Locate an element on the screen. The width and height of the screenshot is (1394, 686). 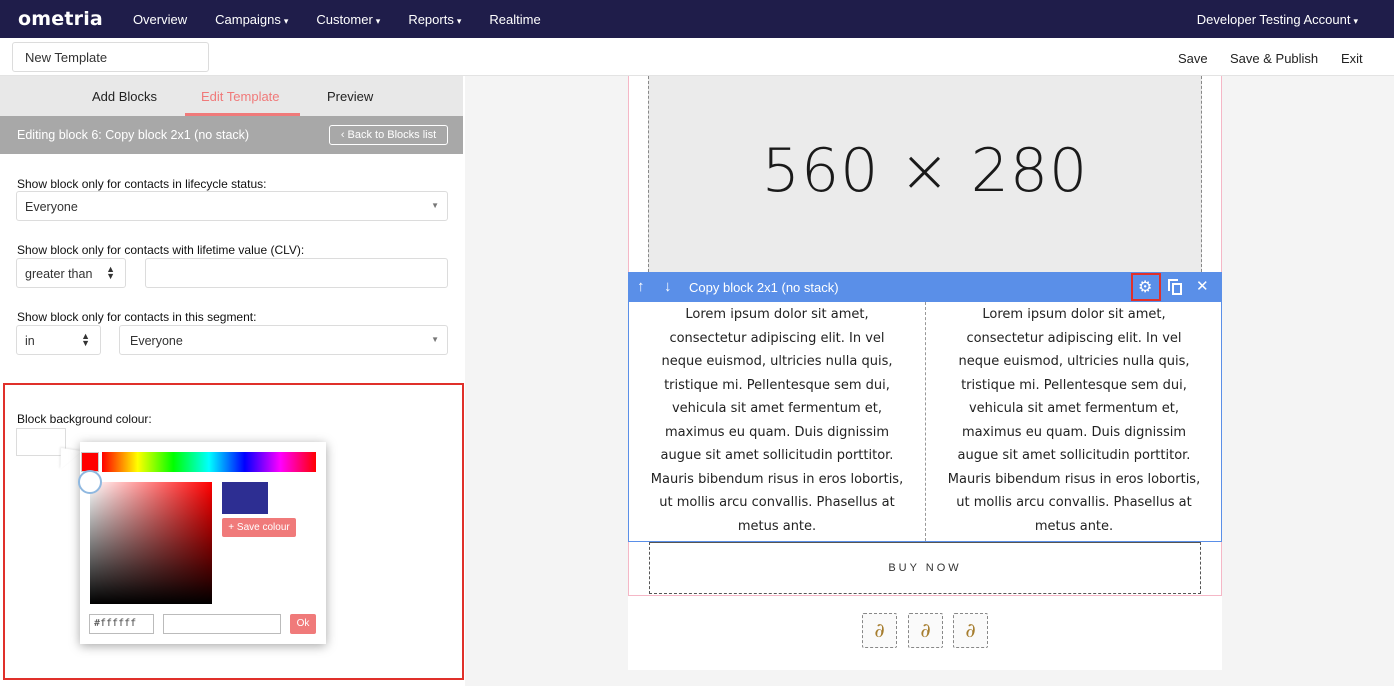
close-icon: ✕ is located at coordinates (1202, 286).